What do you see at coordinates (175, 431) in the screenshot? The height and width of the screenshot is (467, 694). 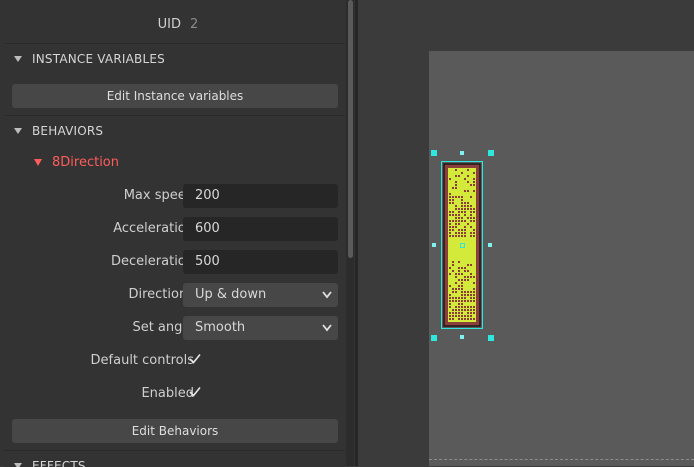 I see `edit-behaviors-button: Edit Behaviors` at bounding box center [175, 431].